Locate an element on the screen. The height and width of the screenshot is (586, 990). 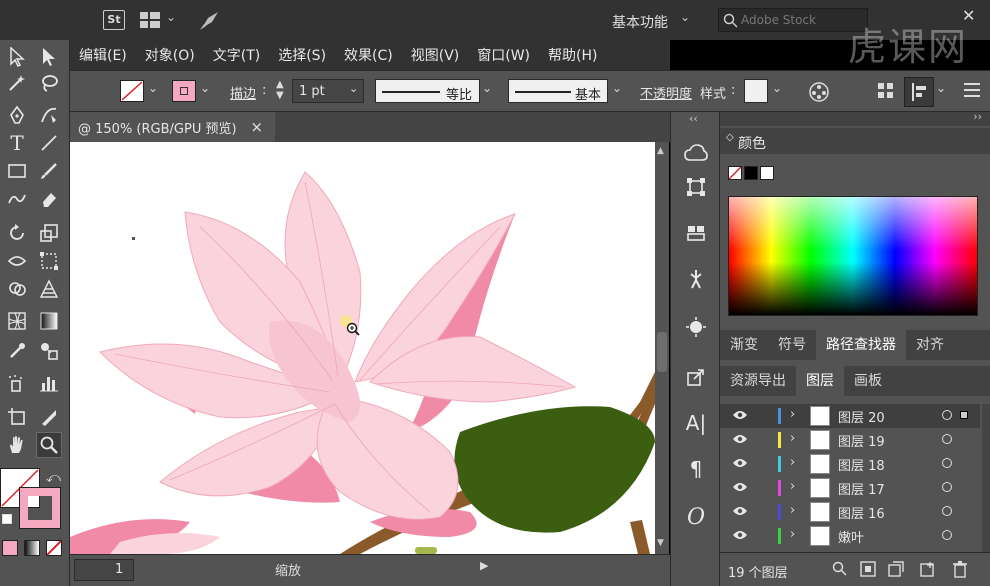
opentype-panel-icon: O is located at coordinates (696, 517).